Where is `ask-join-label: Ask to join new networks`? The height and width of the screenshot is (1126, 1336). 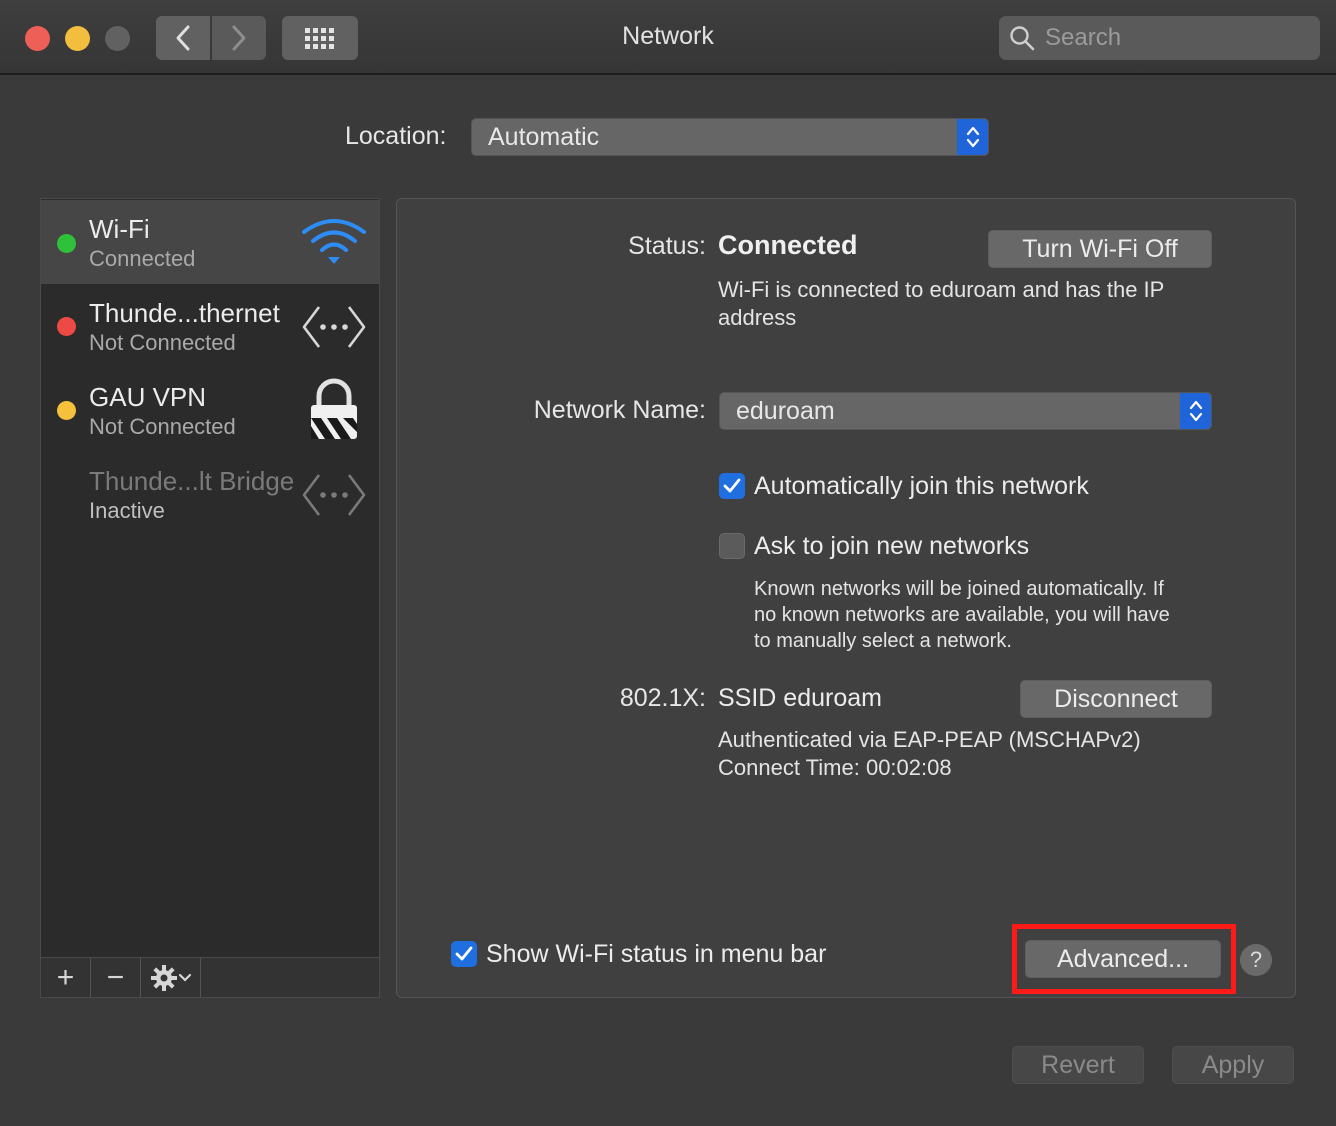
ask-join-label: Ask to join new networks is located at coordinates (891, 546).